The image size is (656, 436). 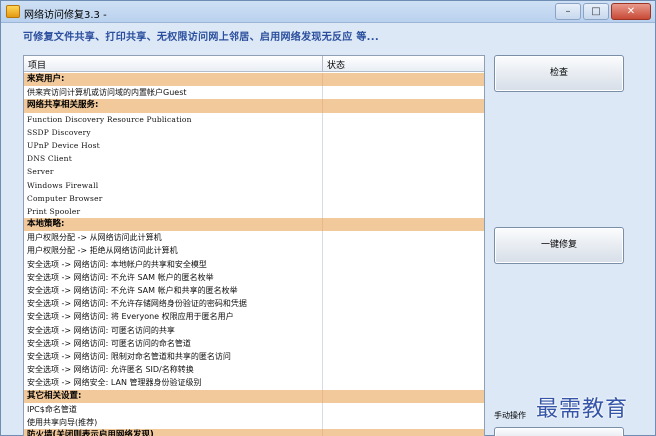 What do you see at coordinates (52, 409) in the screenshot?
I see `item-label: IPC$命名管道` at bounding box center [52, 409].